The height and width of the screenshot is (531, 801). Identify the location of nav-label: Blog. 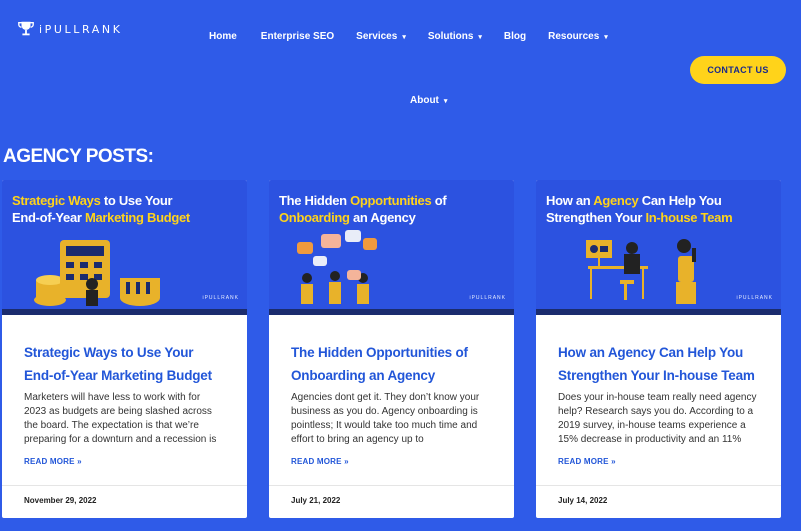
(515, 36).